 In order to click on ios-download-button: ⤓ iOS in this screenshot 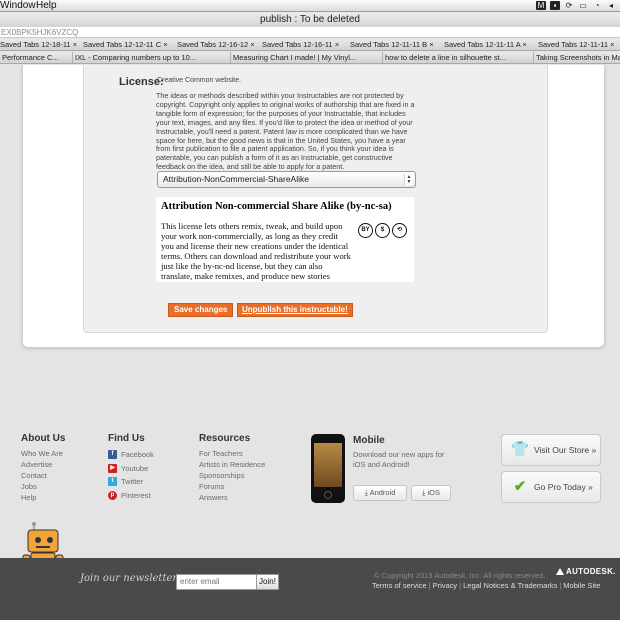, I will do `click(431, 493)`.